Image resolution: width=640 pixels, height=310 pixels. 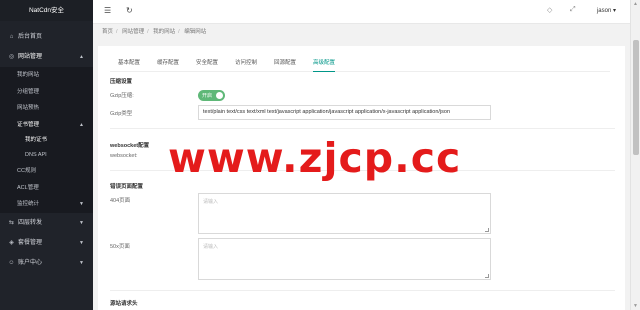 I want to click on error-404-label: 404页面, so click(x=120, y=201).